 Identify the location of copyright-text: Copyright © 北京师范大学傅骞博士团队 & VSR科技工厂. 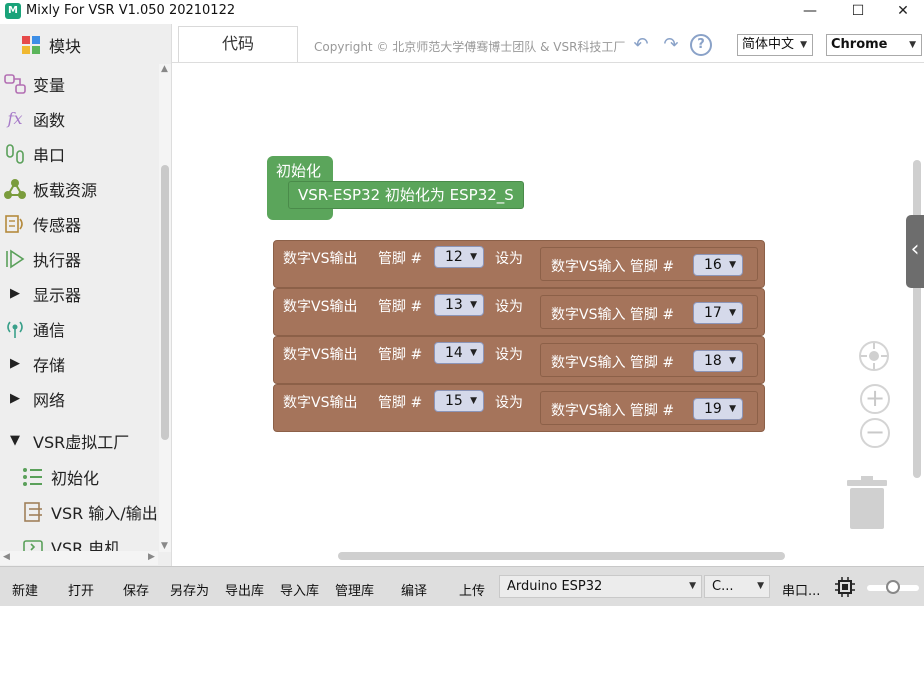
(470, 47).